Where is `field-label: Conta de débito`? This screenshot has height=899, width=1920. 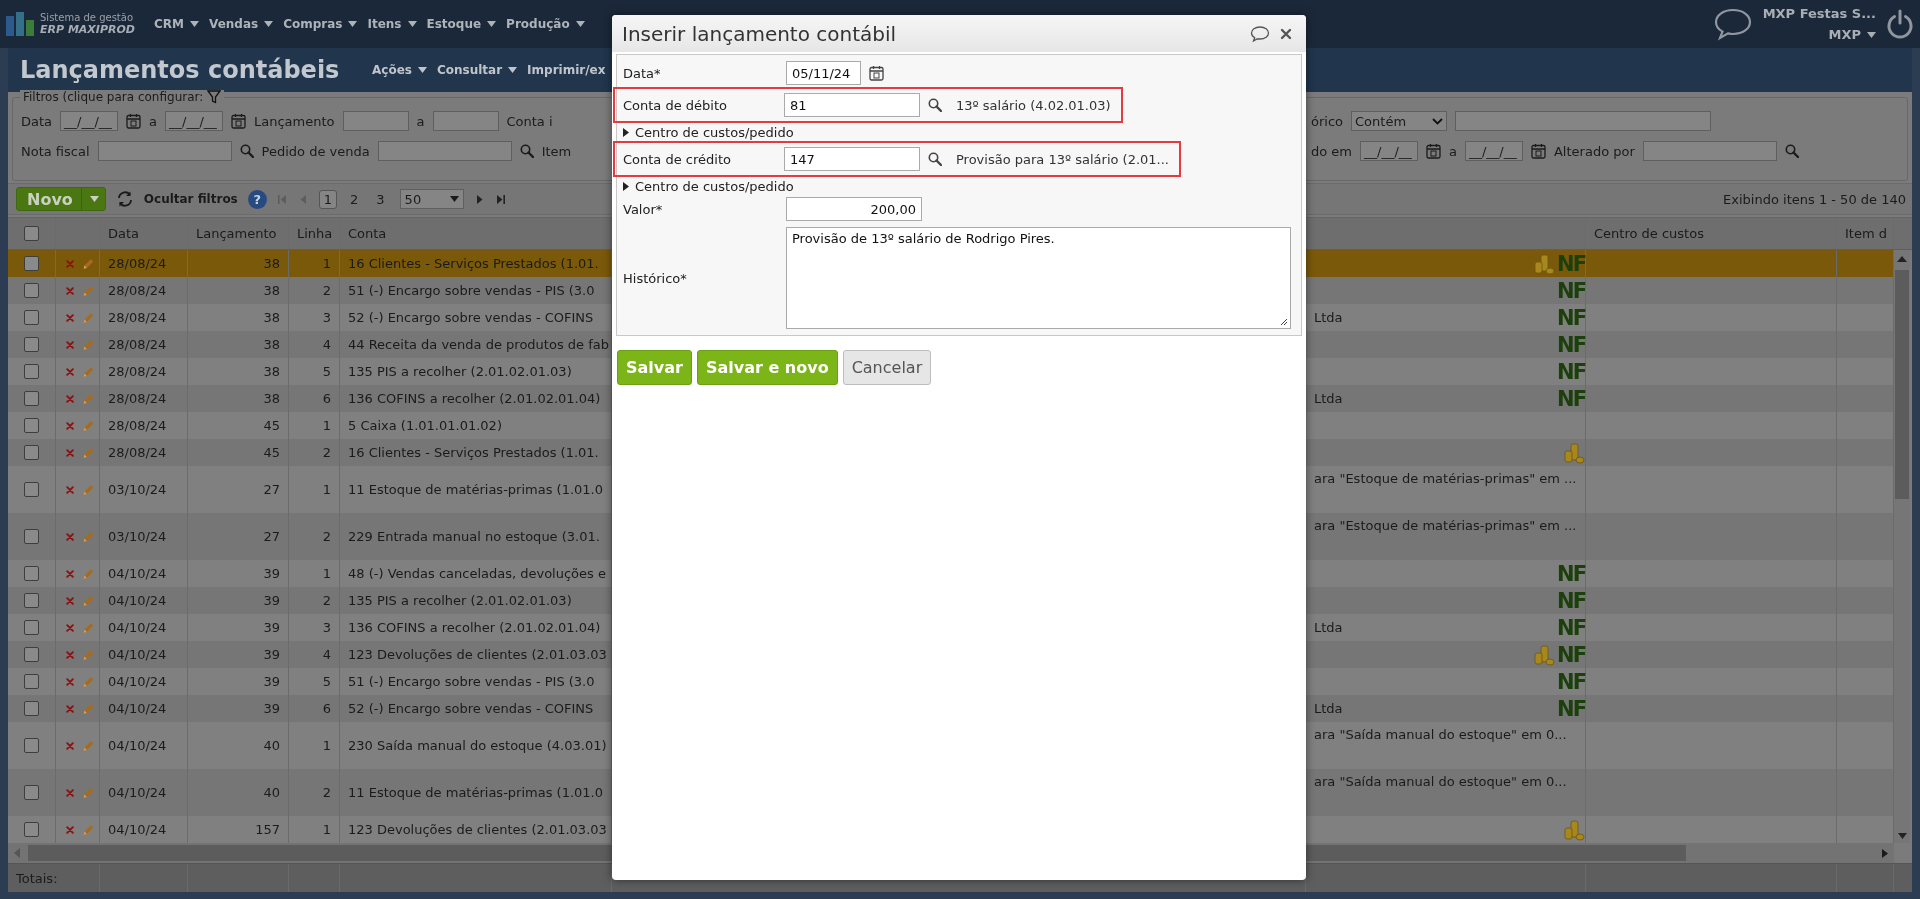
field-label: Conta de débito is located at coordinates (675, 105).